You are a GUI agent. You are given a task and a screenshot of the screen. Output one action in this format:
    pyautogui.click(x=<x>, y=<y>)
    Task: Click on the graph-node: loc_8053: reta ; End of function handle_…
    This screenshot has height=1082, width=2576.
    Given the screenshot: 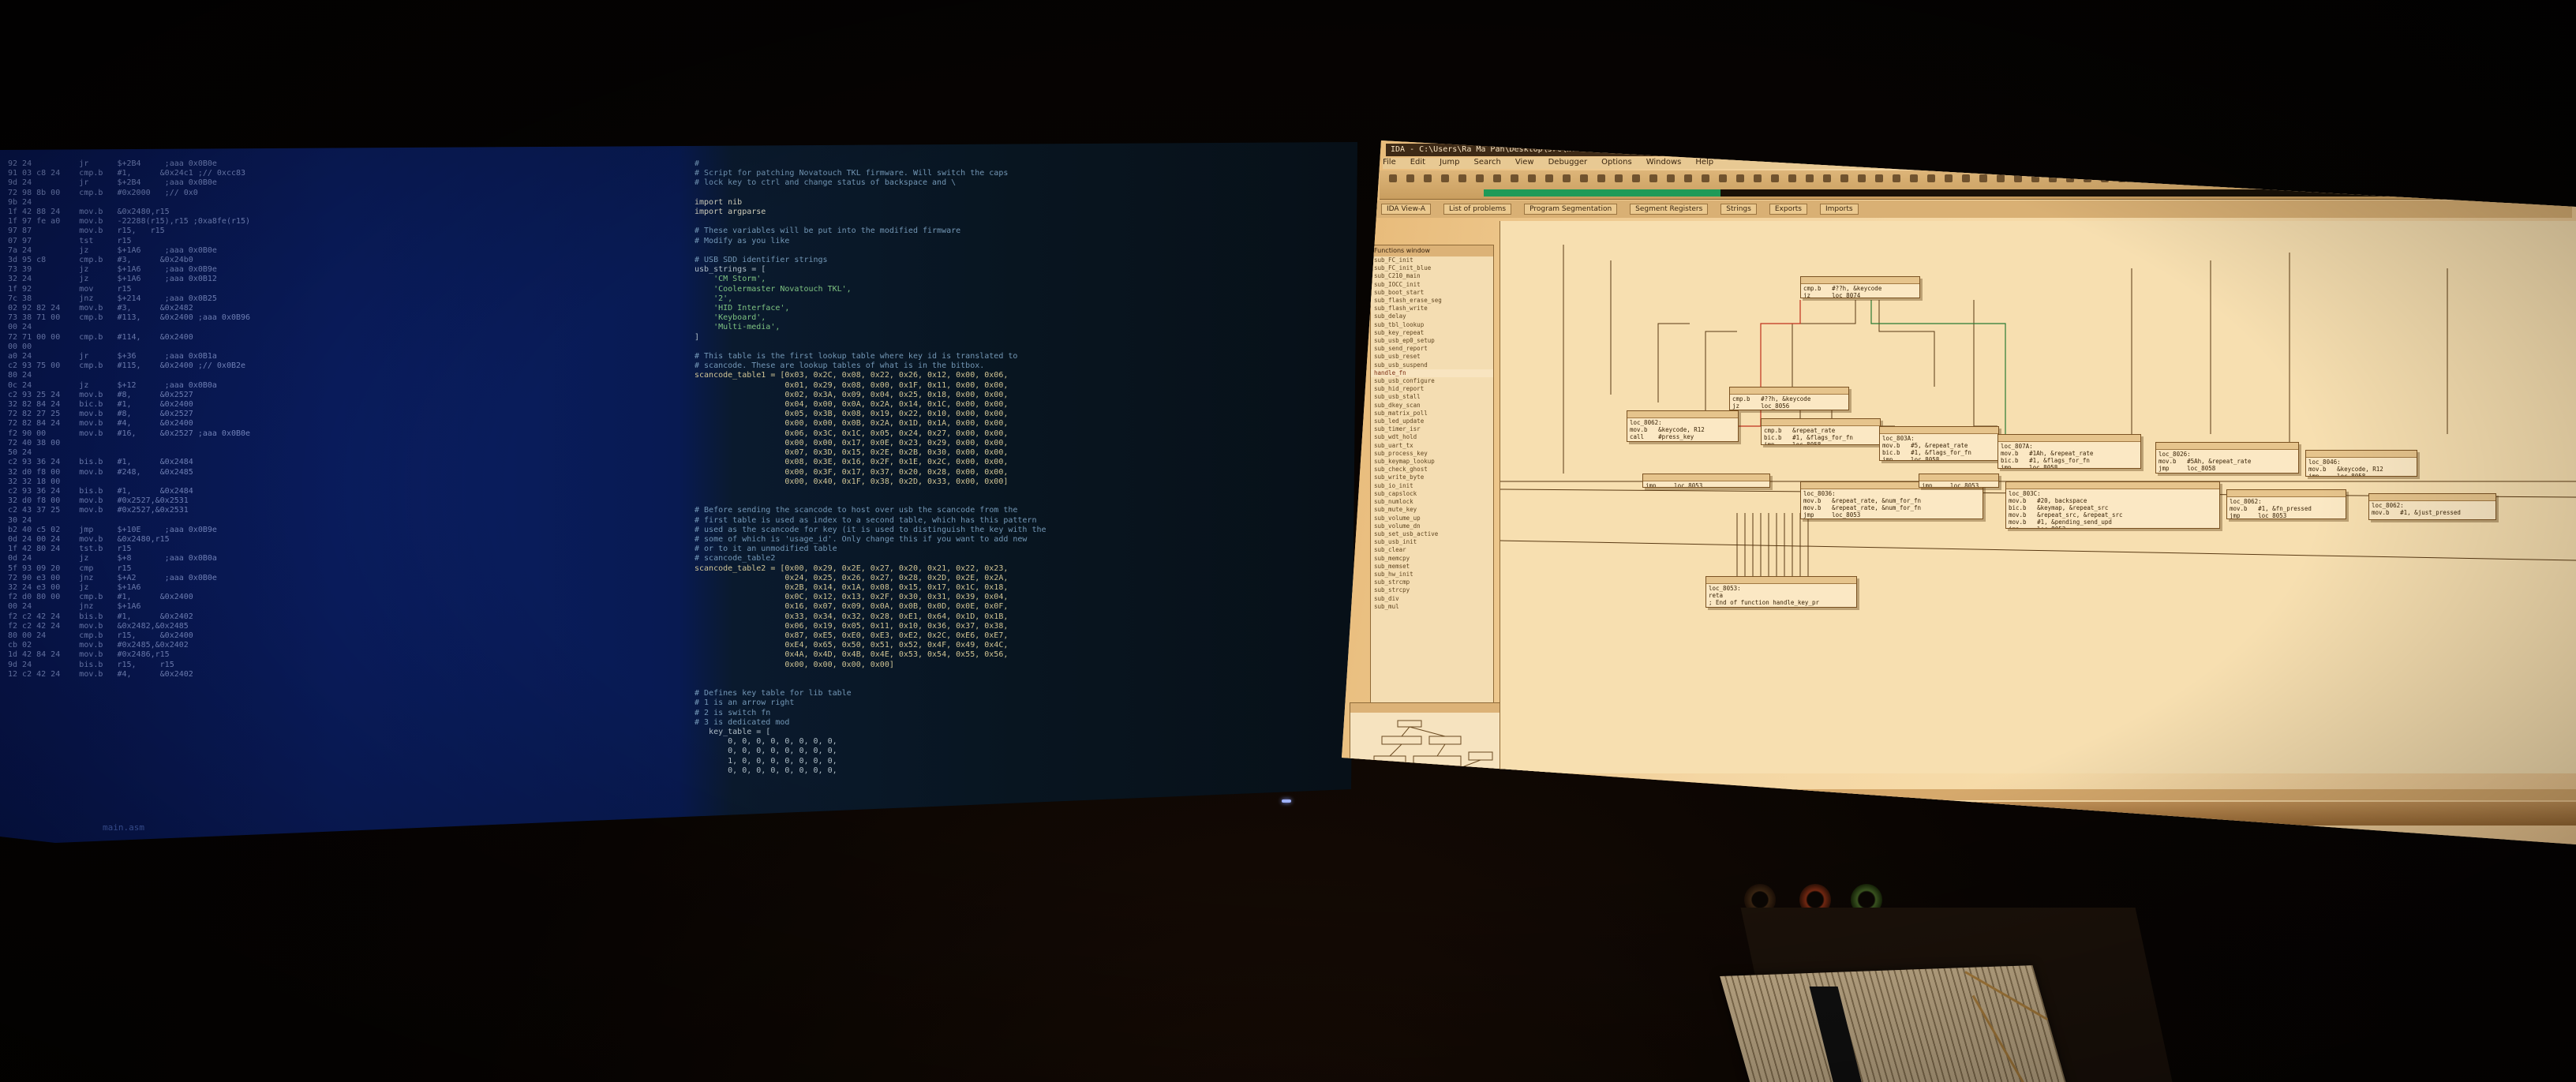 What is the action you would take?
    pyautogui.click(x=1781, y=592)
    